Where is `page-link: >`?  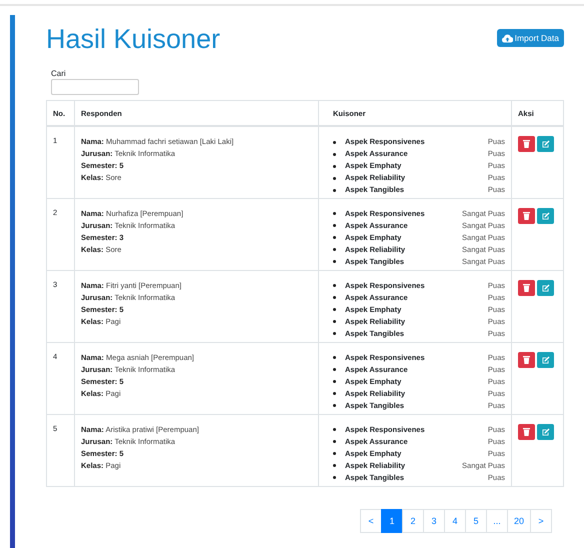 page-link: > is located at coordinates (541, 520).